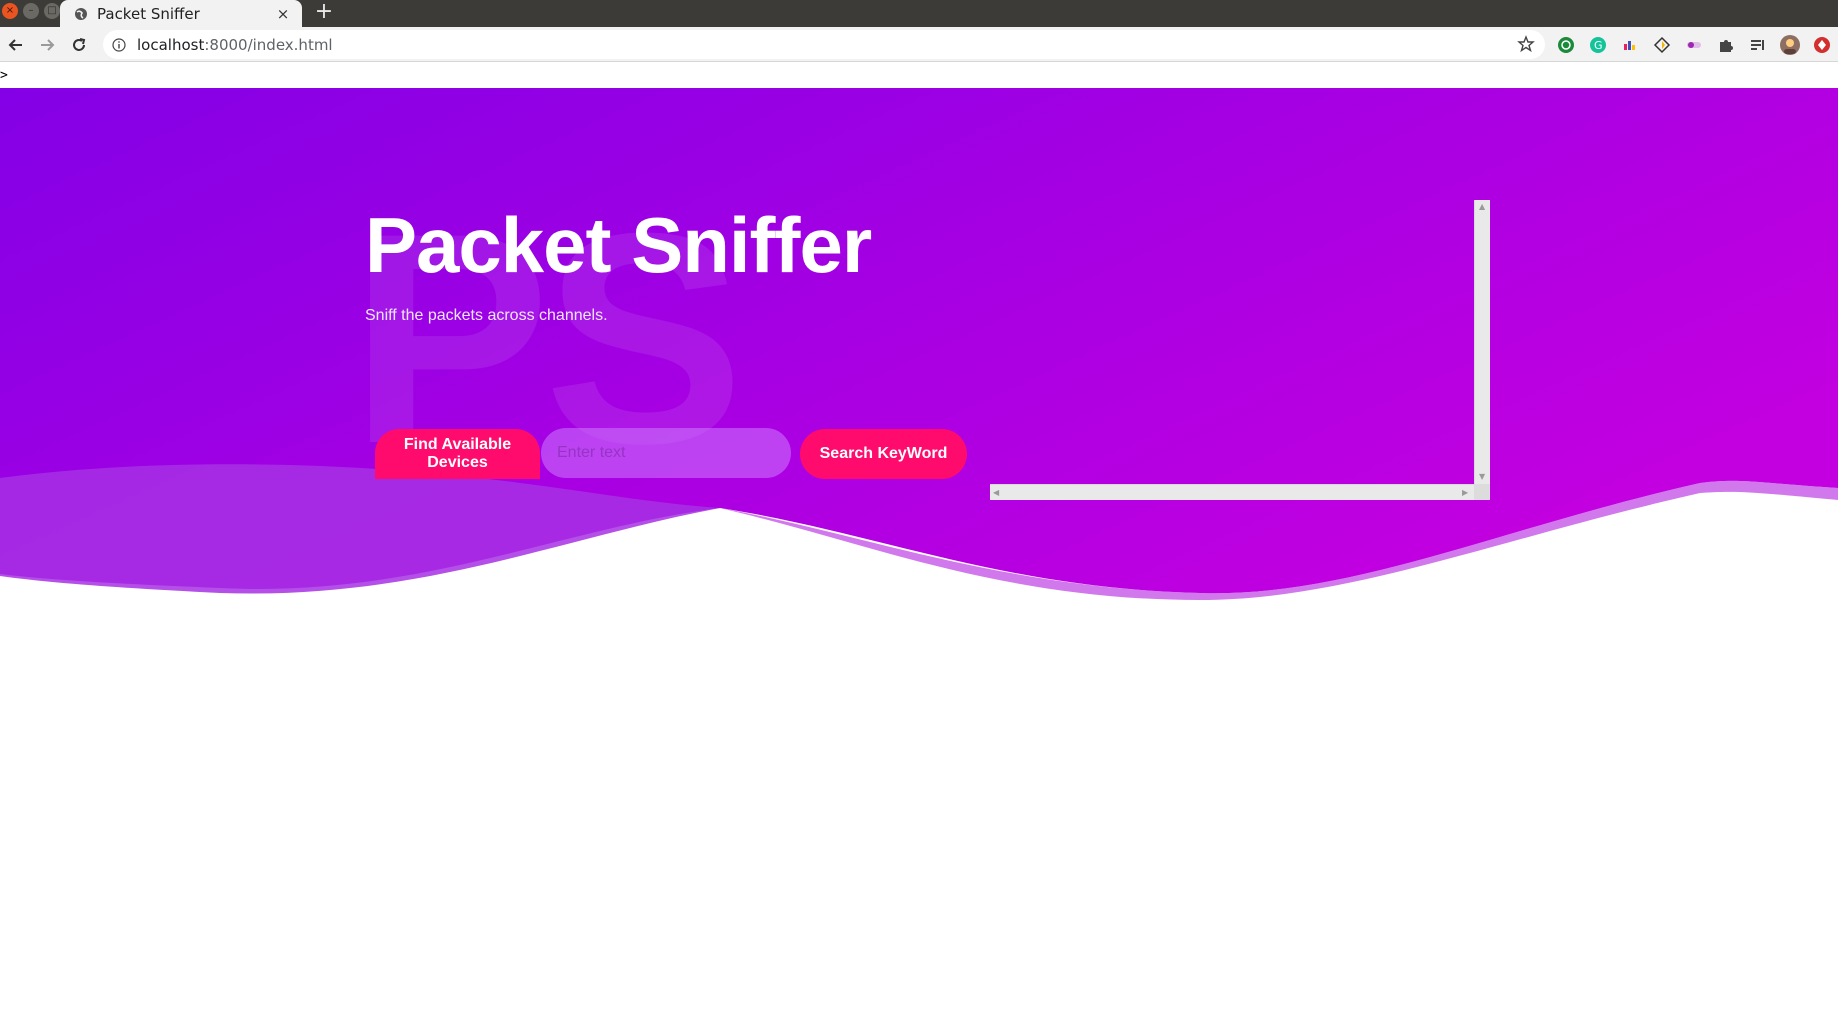  I want to click on diamond-icon, so click(1662, 45).